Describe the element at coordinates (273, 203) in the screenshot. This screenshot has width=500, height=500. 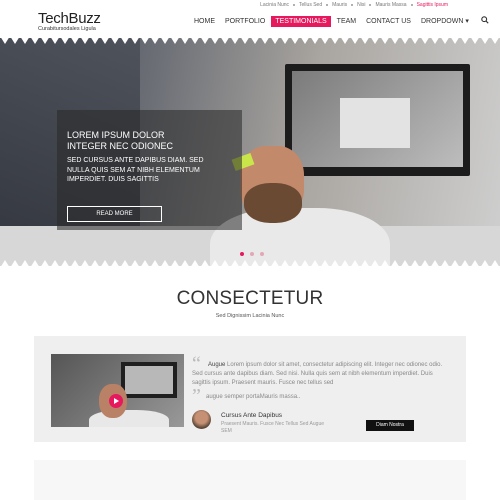
I see `hero-person-beard` at that location.